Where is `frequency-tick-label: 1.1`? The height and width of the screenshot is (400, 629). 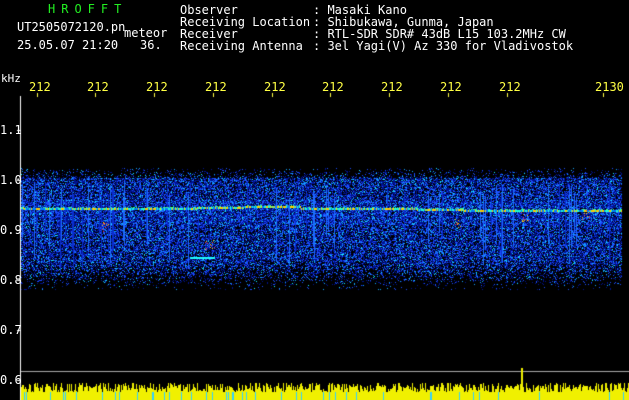 frequency-tick-label: 1.1 is located at coordinates (11, 130).